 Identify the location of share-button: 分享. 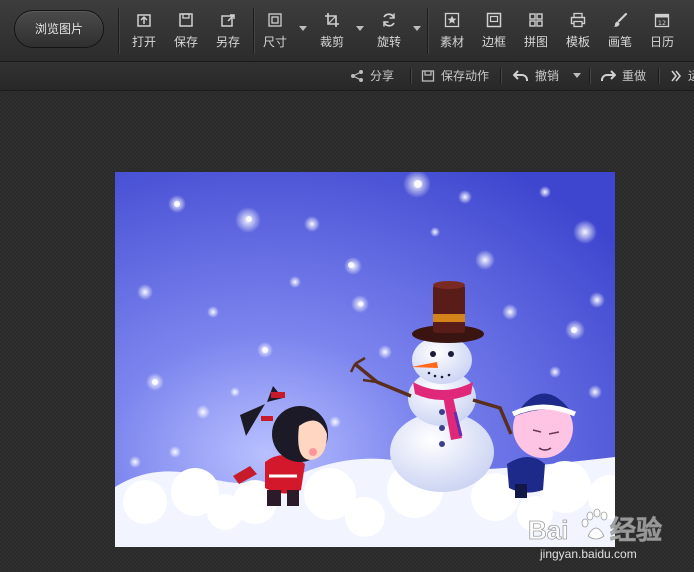
(372, 76).